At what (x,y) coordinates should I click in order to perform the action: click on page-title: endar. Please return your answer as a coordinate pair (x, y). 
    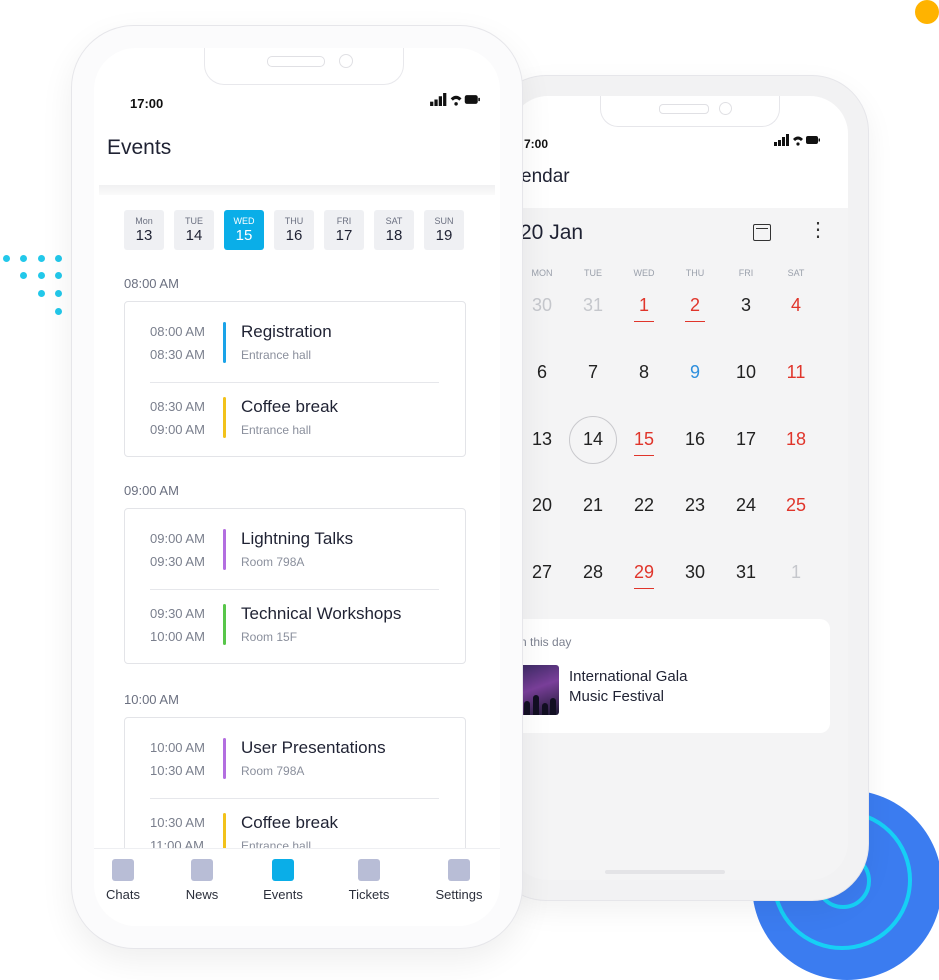
    Looking at the image, I should click on (545, 176).